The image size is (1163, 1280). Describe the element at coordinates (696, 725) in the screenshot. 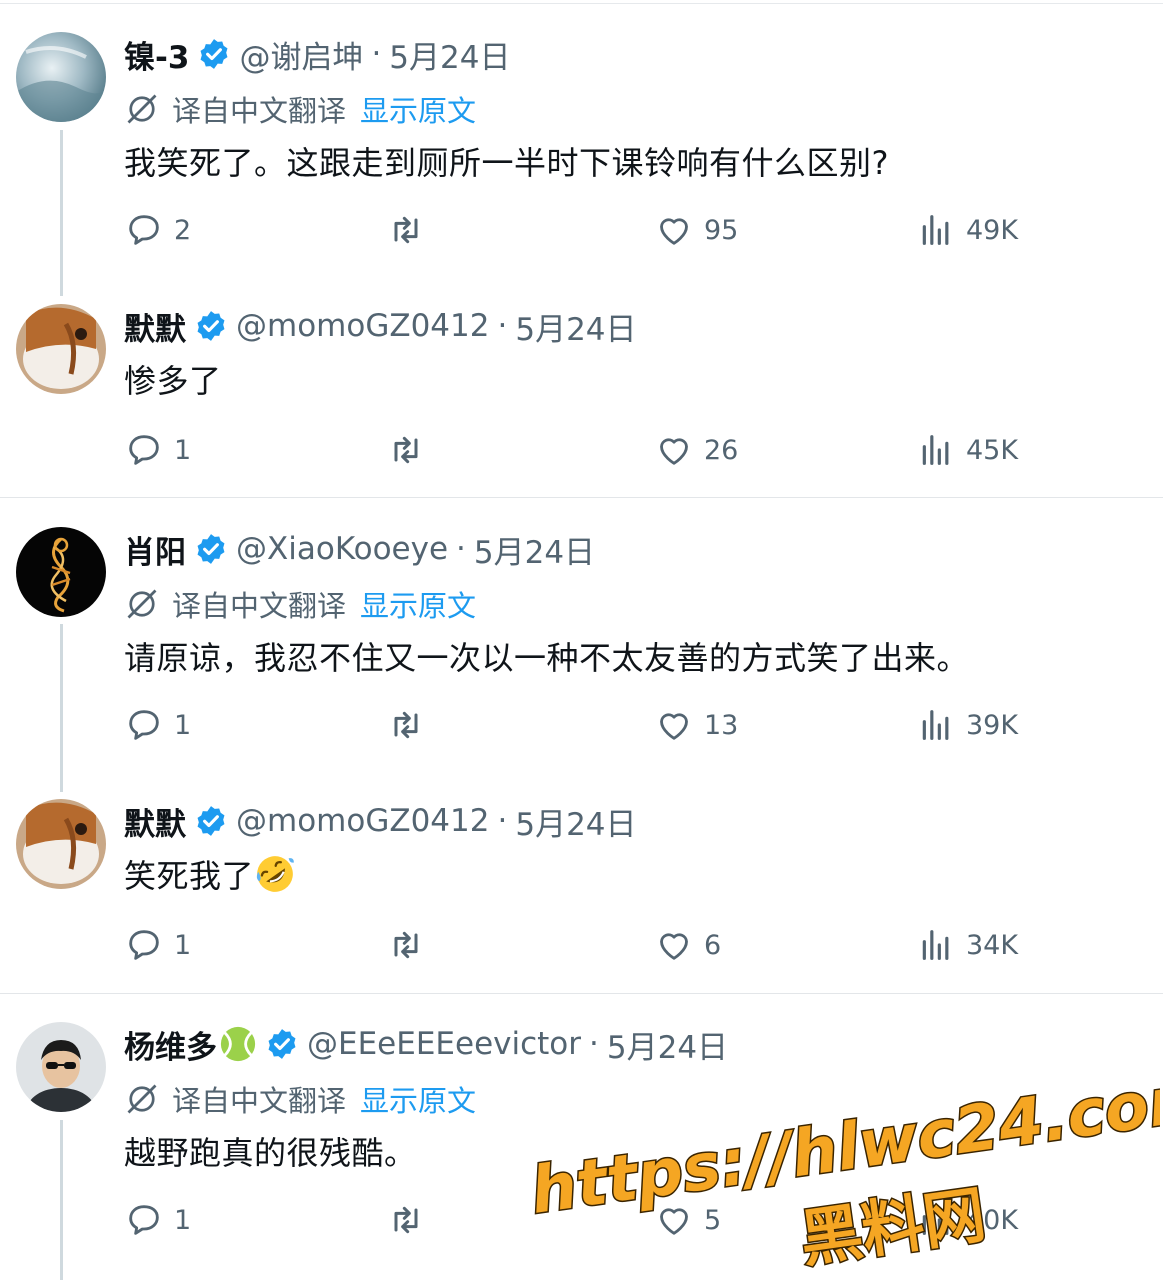

I see `like-button: 13` at that location.